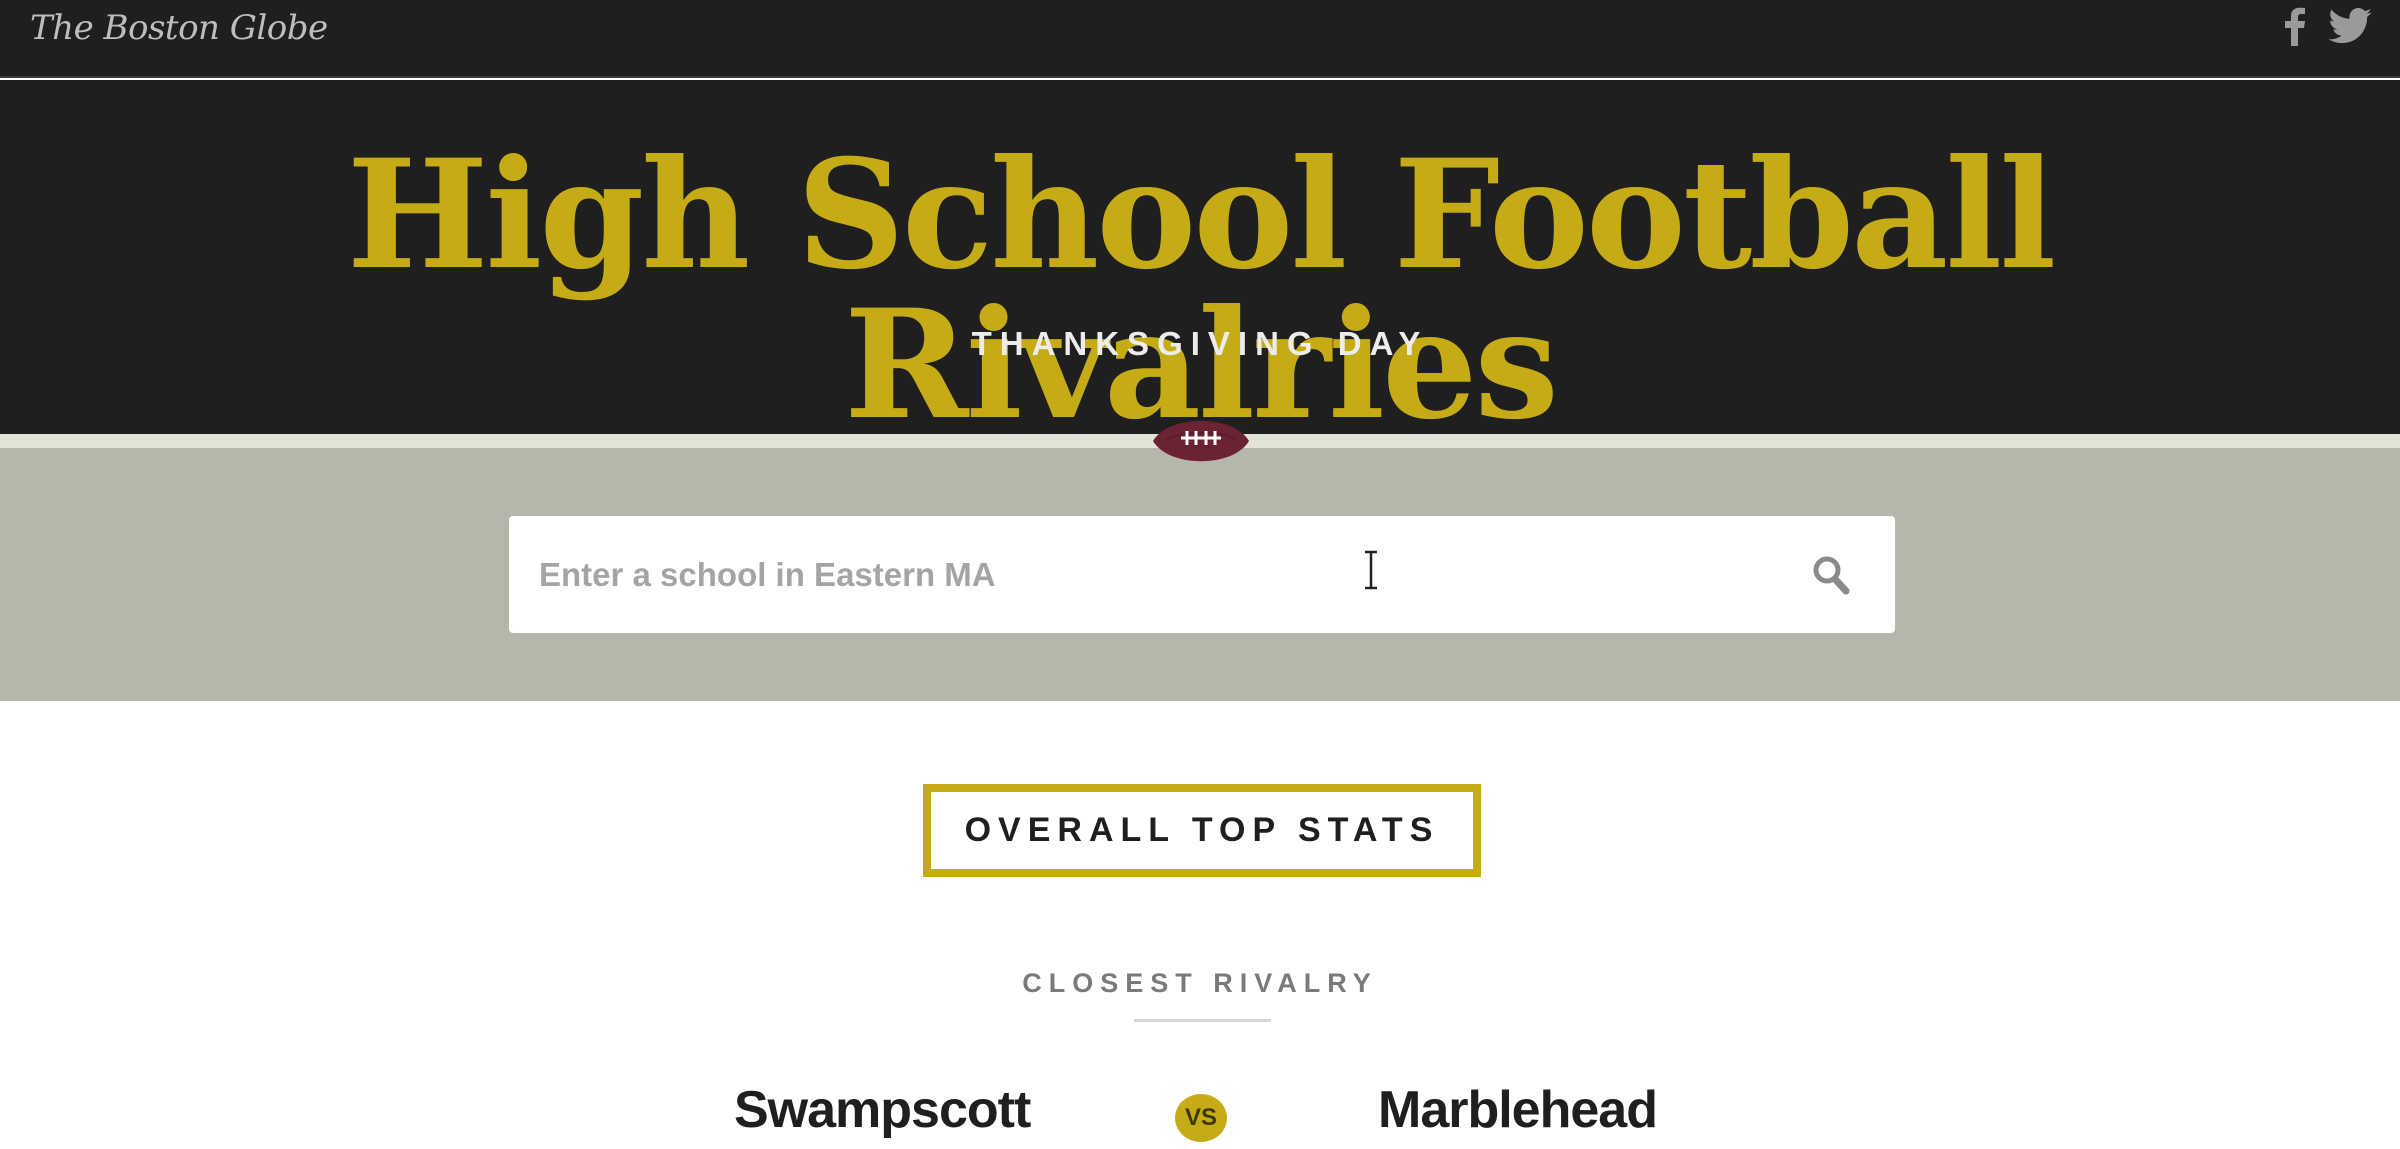 This screenshot has height=1149, width=2400. Describe the element at coordinates (1202, 1020) in the screenshot. I see `section-divider` at that location.